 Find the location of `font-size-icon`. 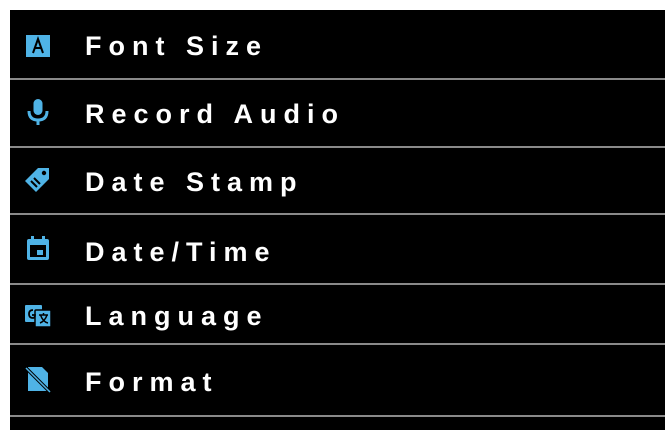

font-size-icon is located at coordinates (38, 46).